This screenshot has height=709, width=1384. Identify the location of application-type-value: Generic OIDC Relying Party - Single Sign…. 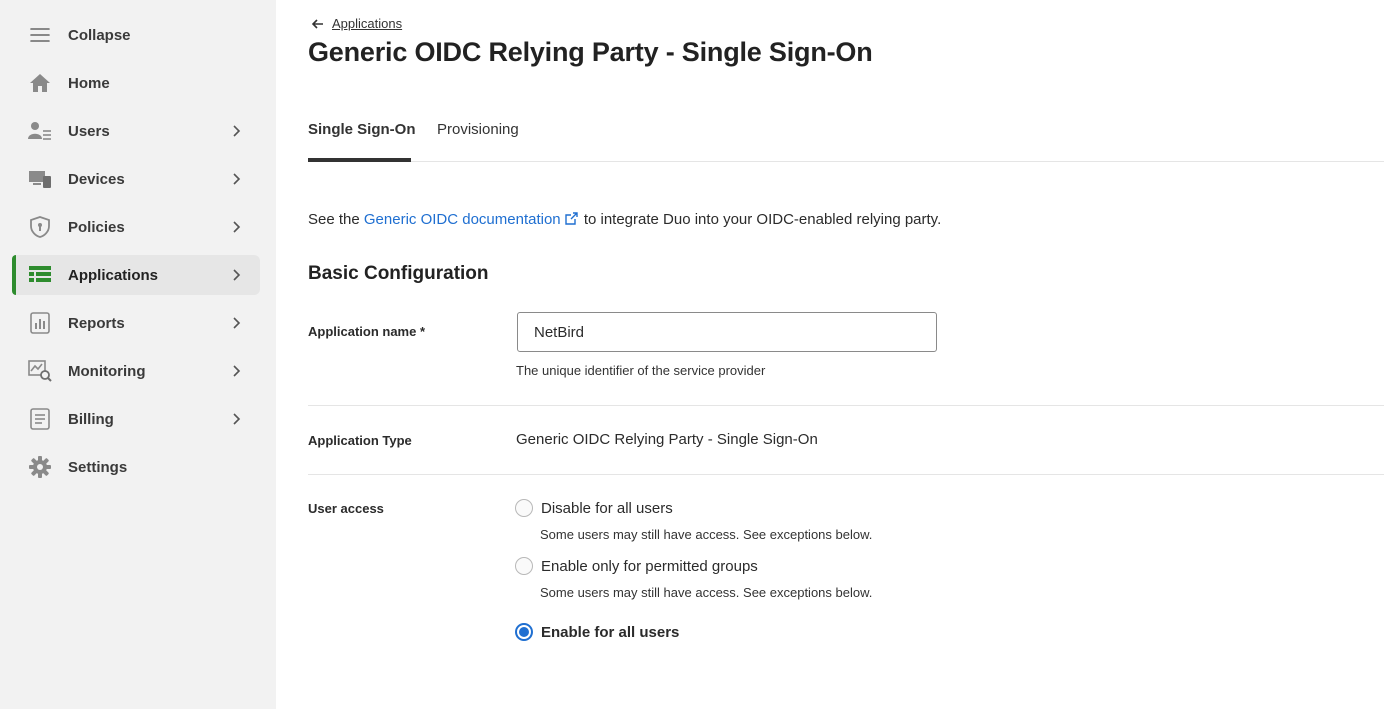
(667, 439).